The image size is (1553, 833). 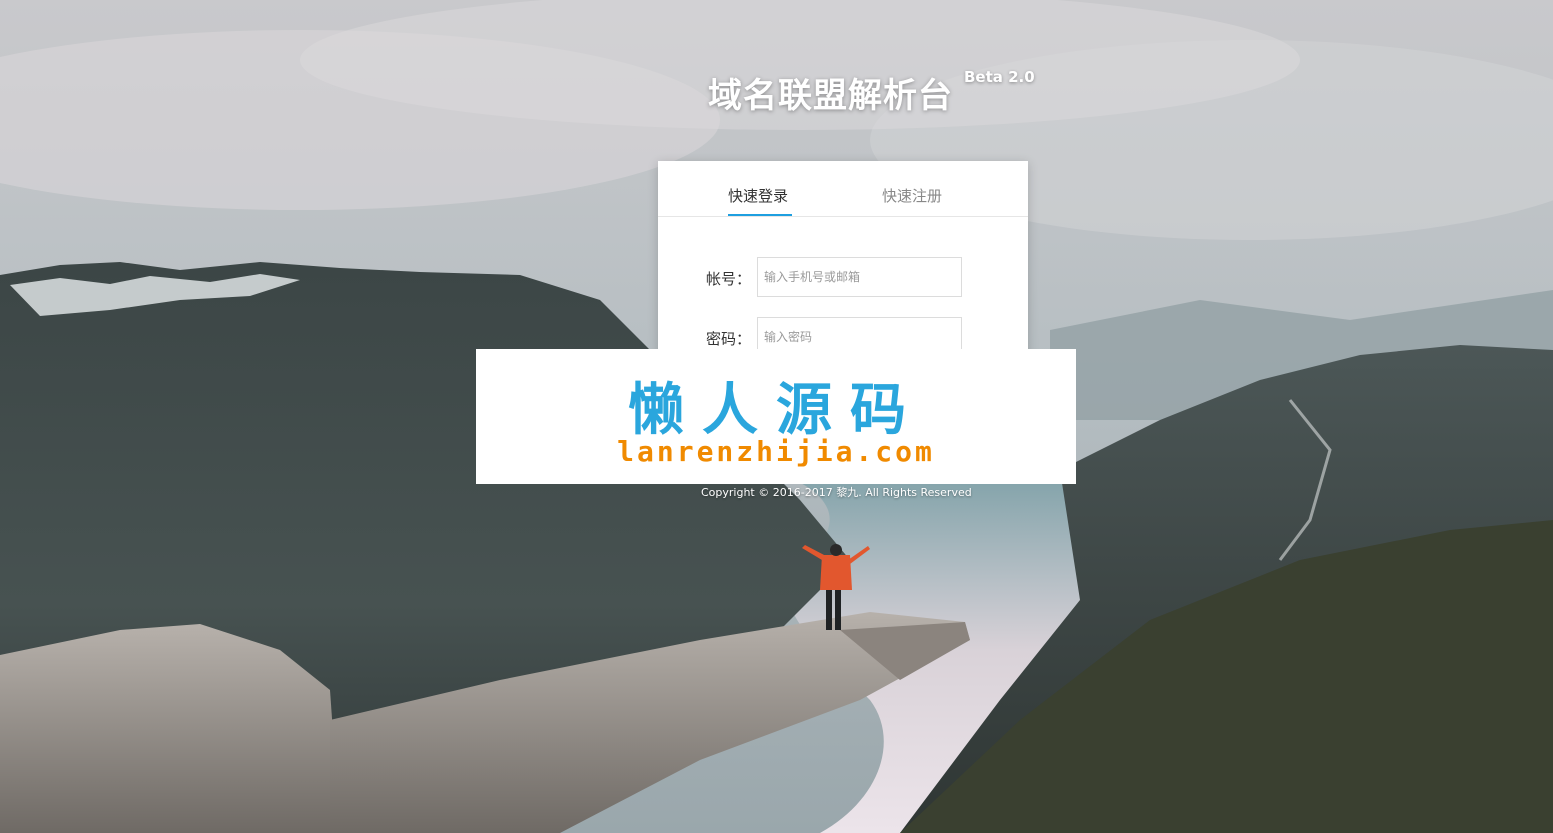 I want to click on account-label: 帐号：, so click(x=729, y=279).